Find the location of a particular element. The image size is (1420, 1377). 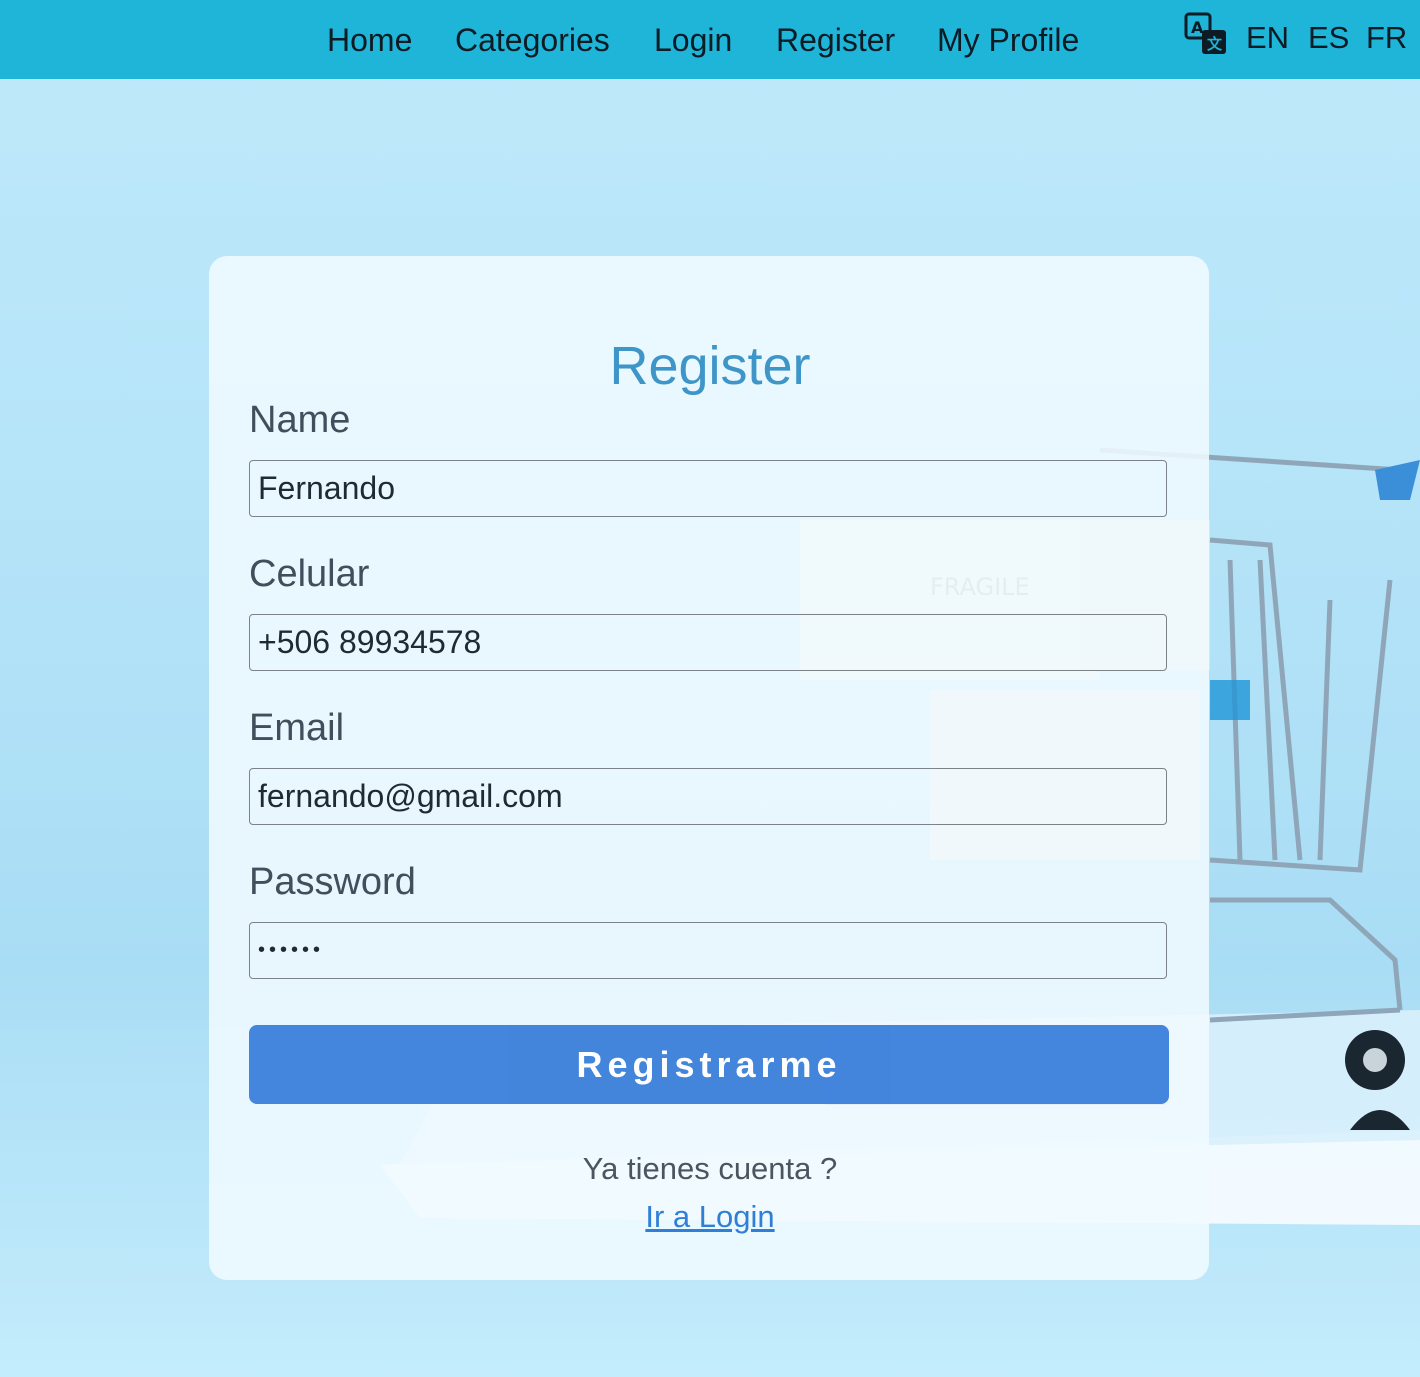

language-es-button: ES is located at coordinates (1328, 38).